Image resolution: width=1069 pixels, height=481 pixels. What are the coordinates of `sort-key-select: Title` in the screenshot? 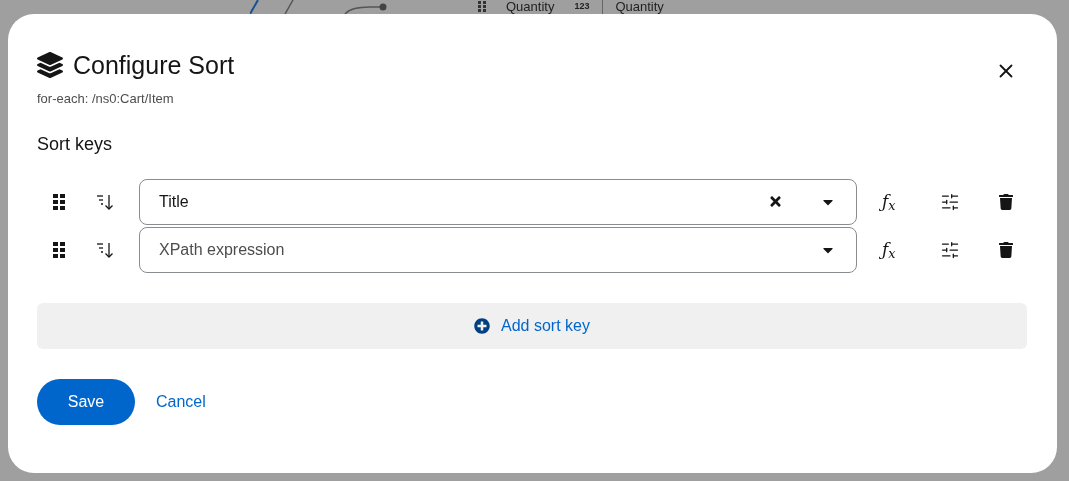 It's located at (498, 201).